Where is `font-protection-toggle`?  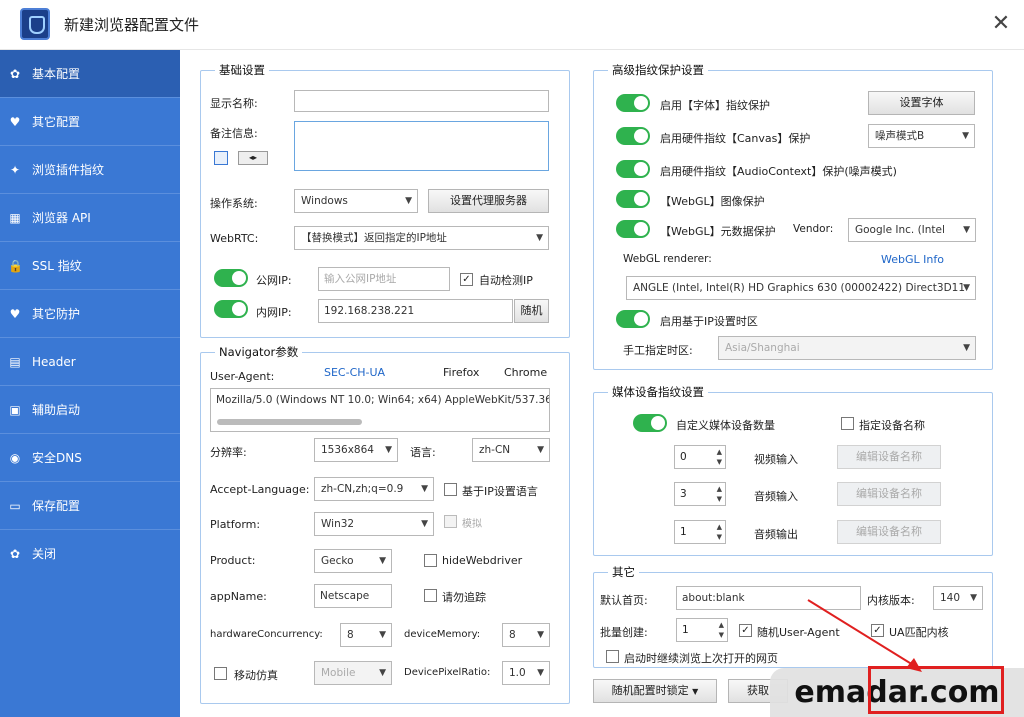 font-protection-toggle is located at coordinates (633, 103).